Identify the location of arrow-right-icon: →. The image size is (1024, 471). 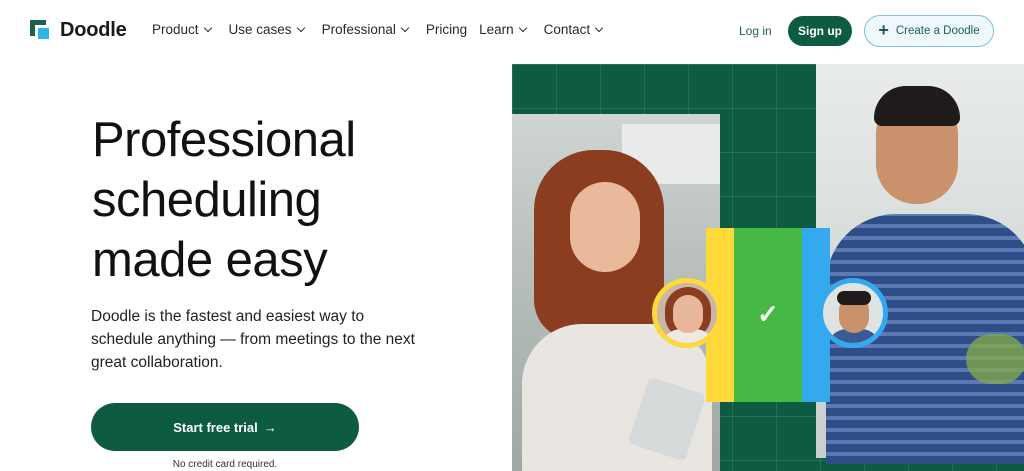
(270, 427).